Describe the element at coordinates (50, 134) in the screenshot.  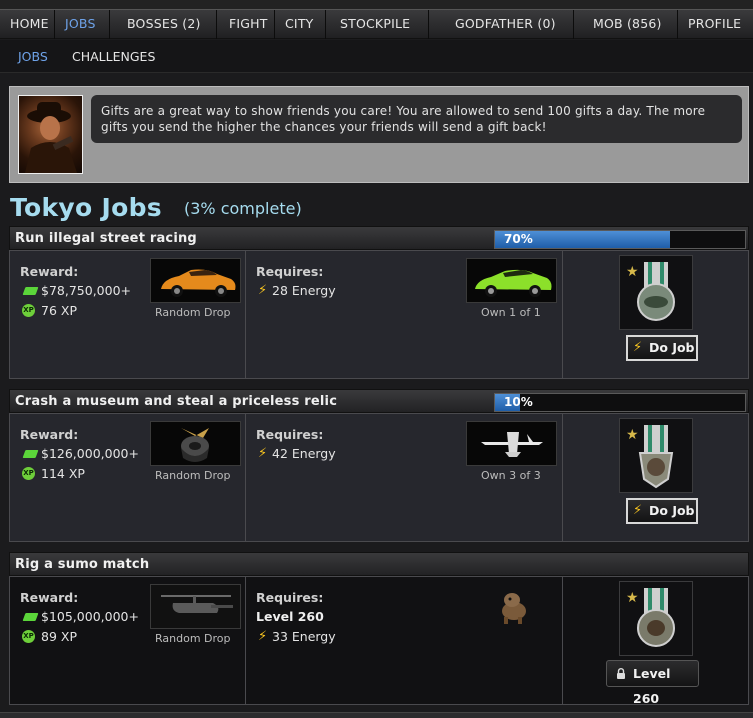
I see `avatar` at that location.